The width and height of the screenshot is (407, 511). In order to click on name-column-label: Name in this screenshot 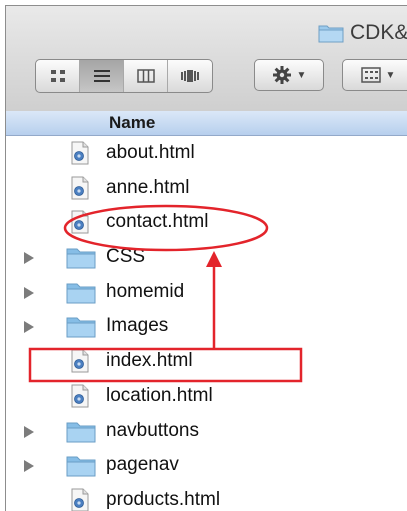, I will do `click(132, 122)`.